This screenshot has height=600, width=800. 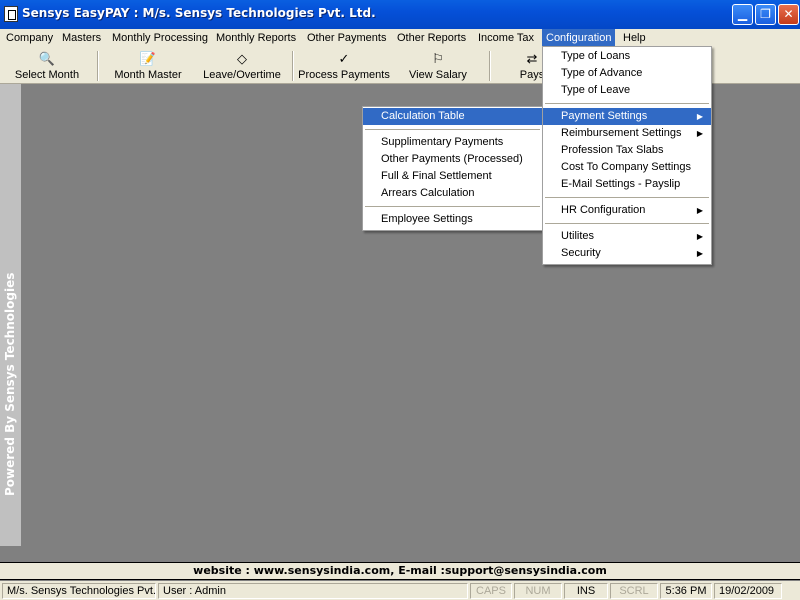 What do you see at coordinates (242, 75) in the screenshot?
I see `leave-overtime-label: Leave/Overtime` at bounding box center [242, 75].